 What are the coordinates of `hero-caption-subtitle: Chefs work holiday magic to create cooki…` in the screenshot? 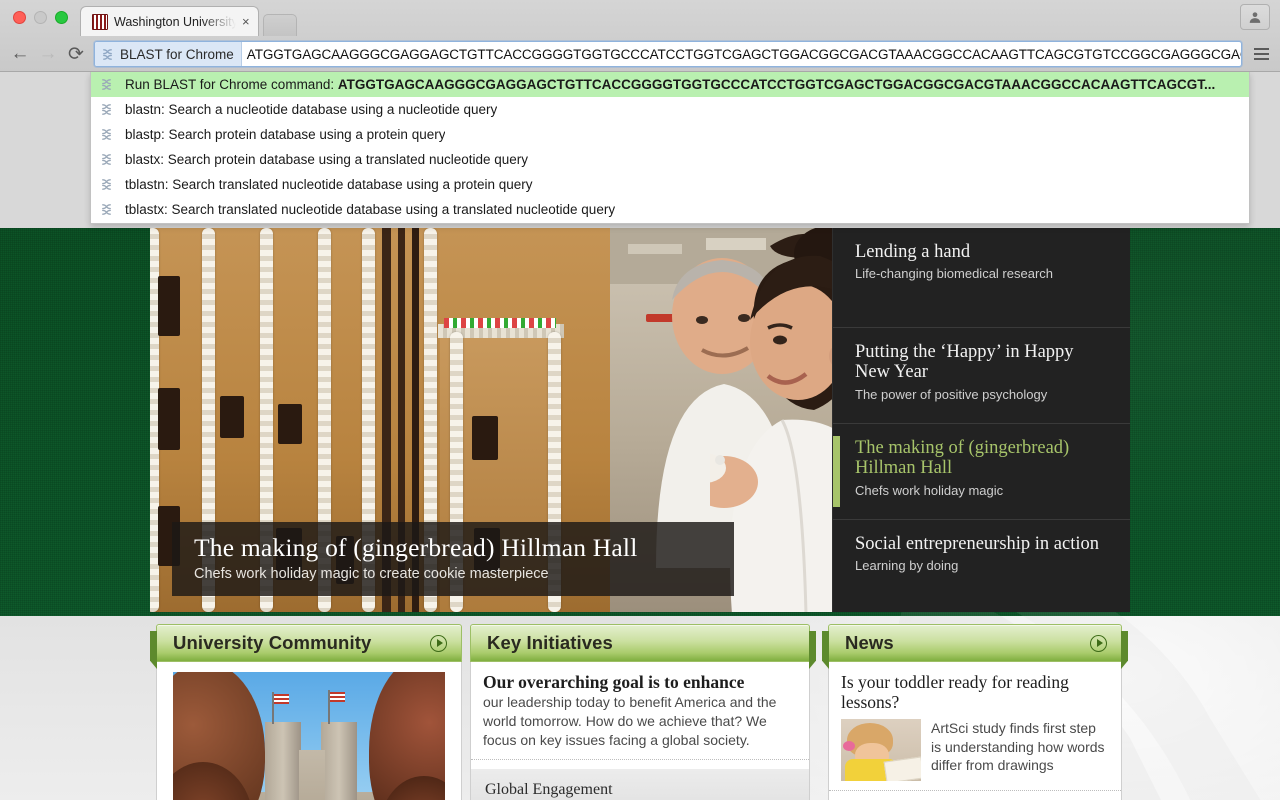 It's located at (371, 574).